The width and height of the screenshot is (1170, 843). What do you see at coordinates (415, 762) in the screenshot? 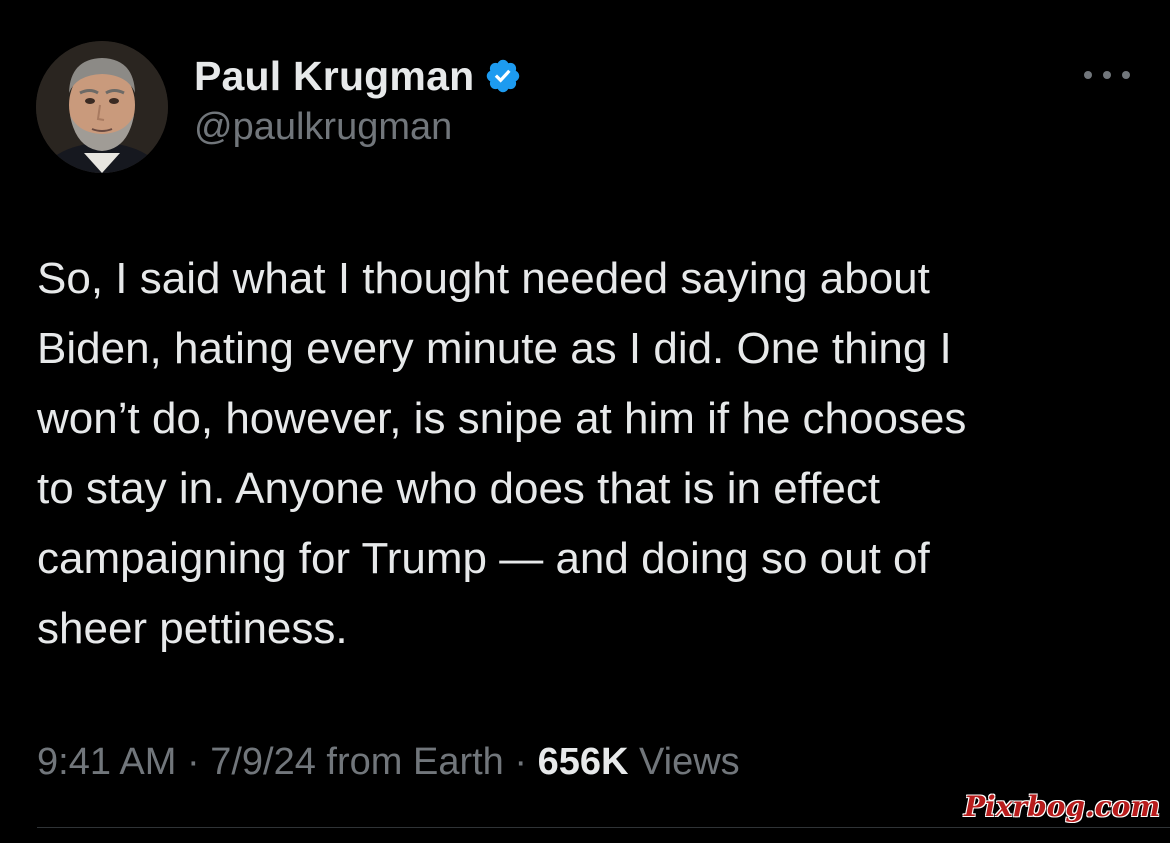
I see `tweet-source: from Earth` at bounding box center [415, 762].